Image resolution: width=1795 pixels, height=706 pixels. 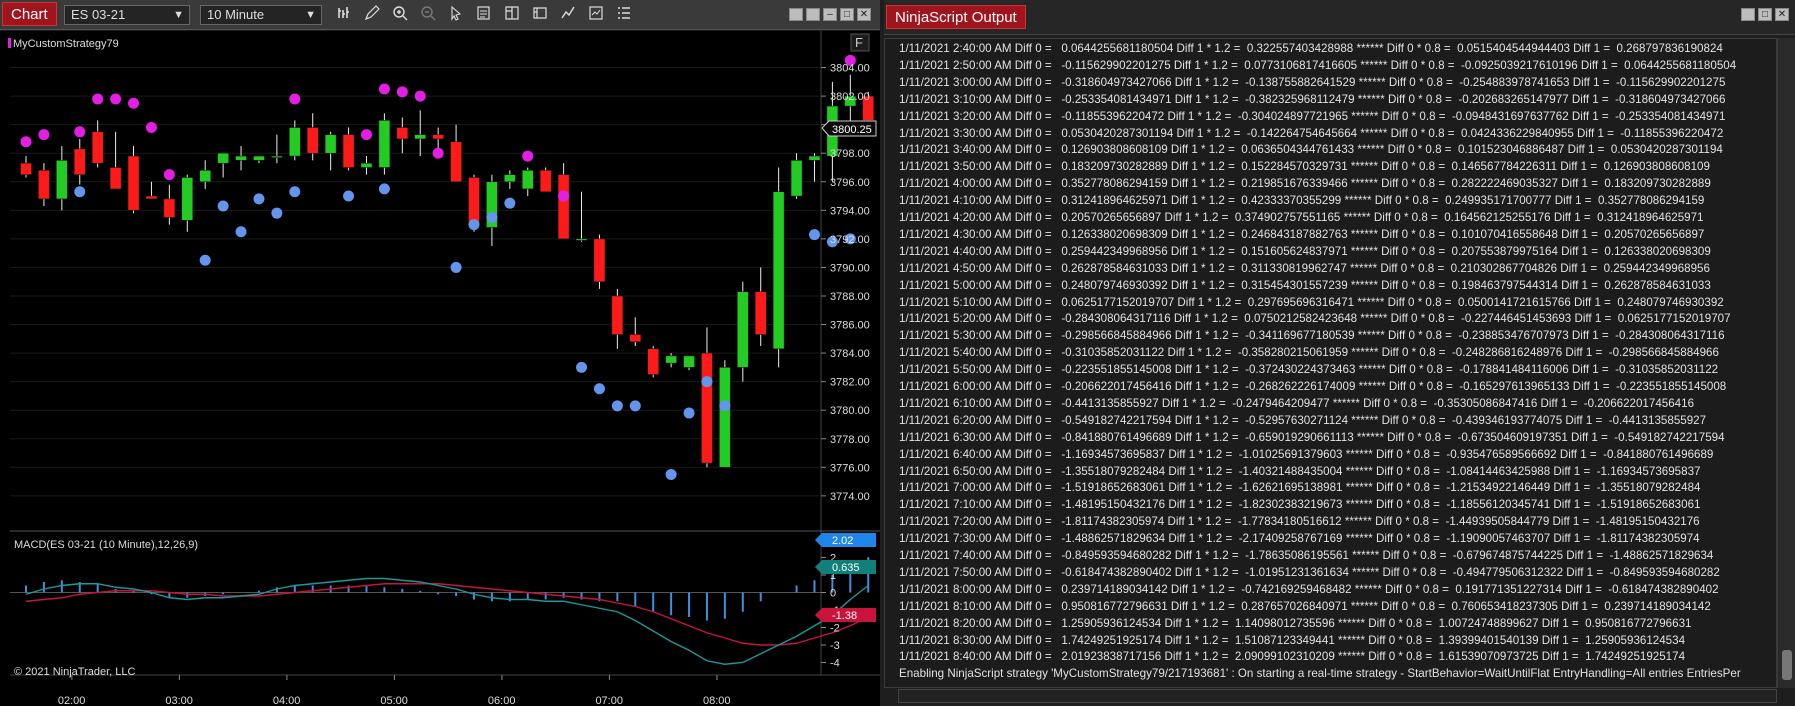 I want to click on f-button: F, so click(x=859, y=42).